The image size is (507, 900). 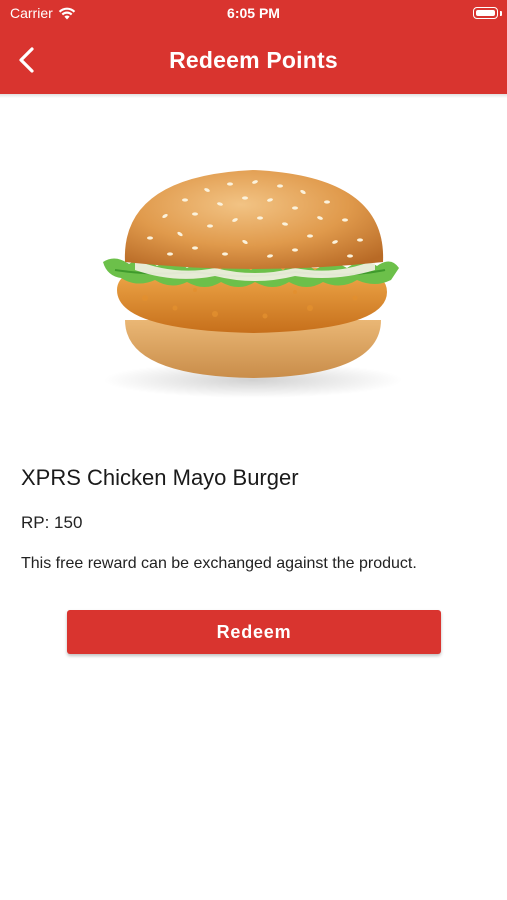 I want to click on product-points: RP: 150, so click(x=52, y=522).